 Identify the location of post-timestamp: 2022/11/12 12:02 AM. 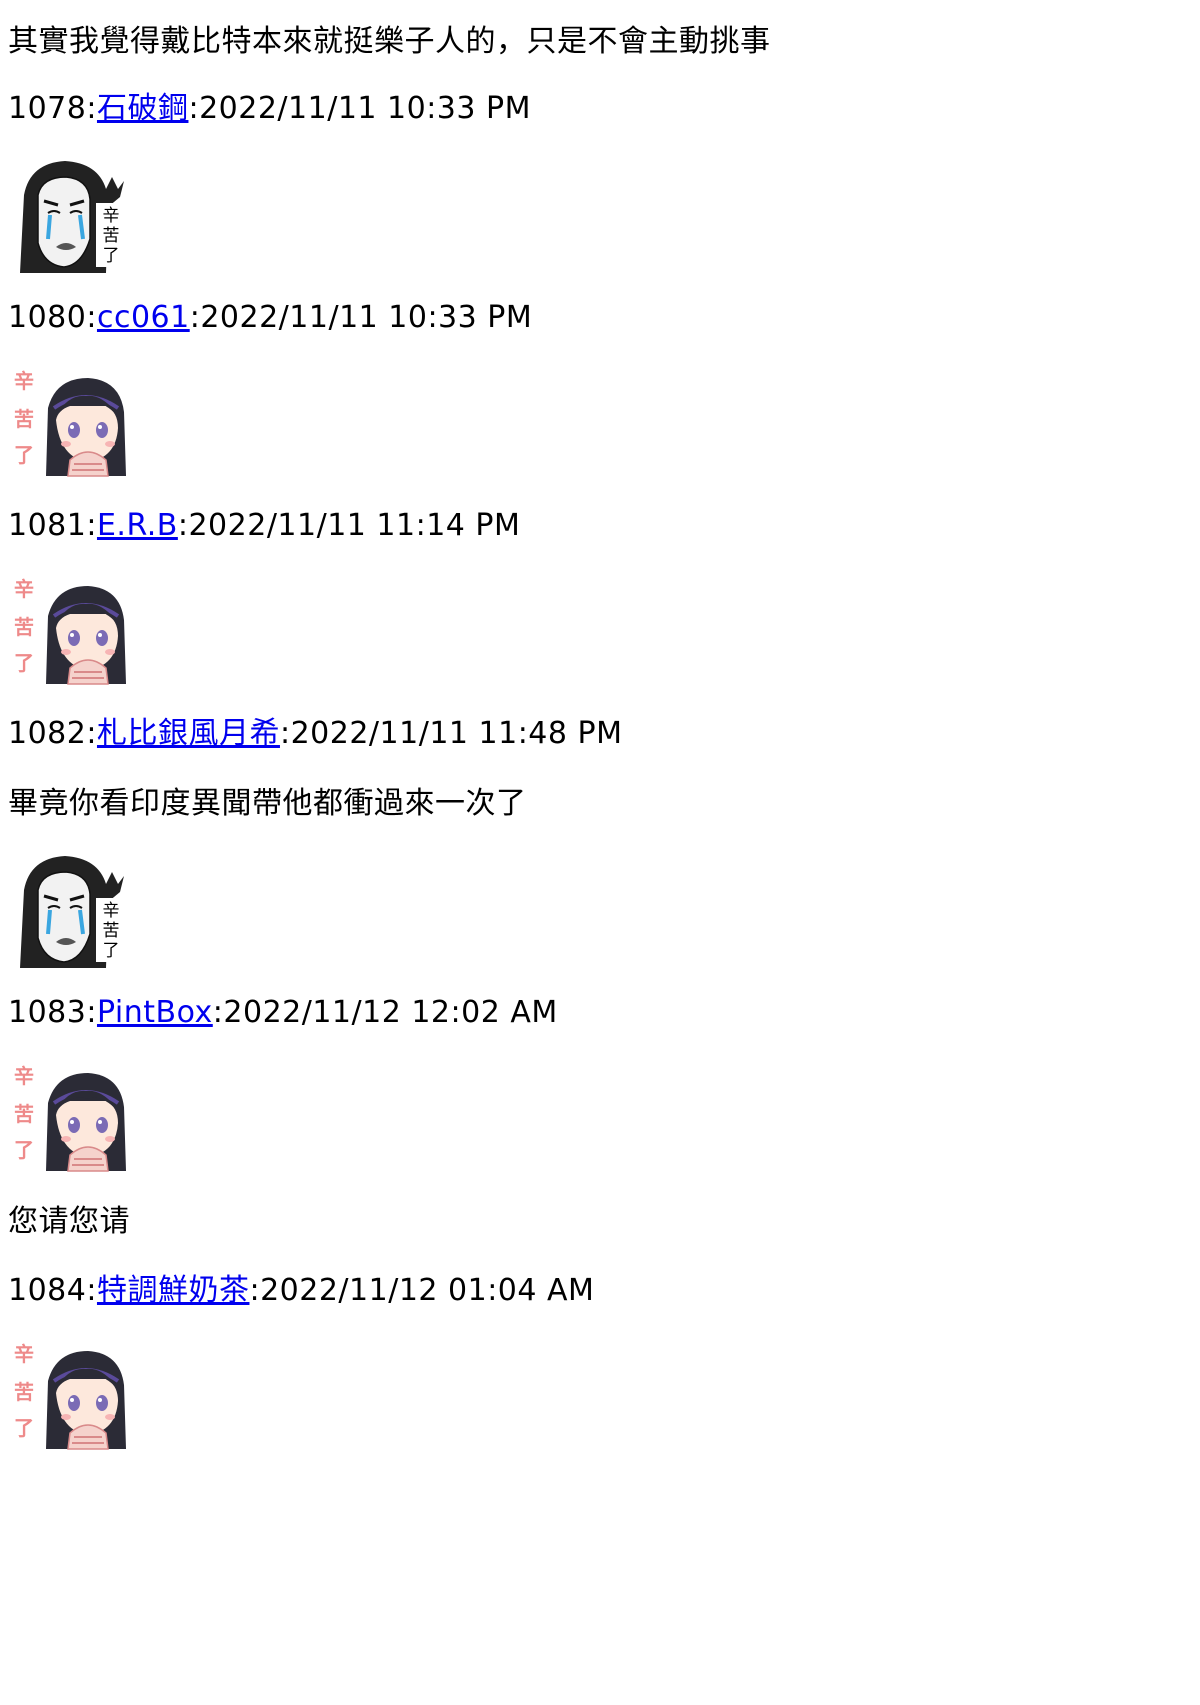
(390, 1012).